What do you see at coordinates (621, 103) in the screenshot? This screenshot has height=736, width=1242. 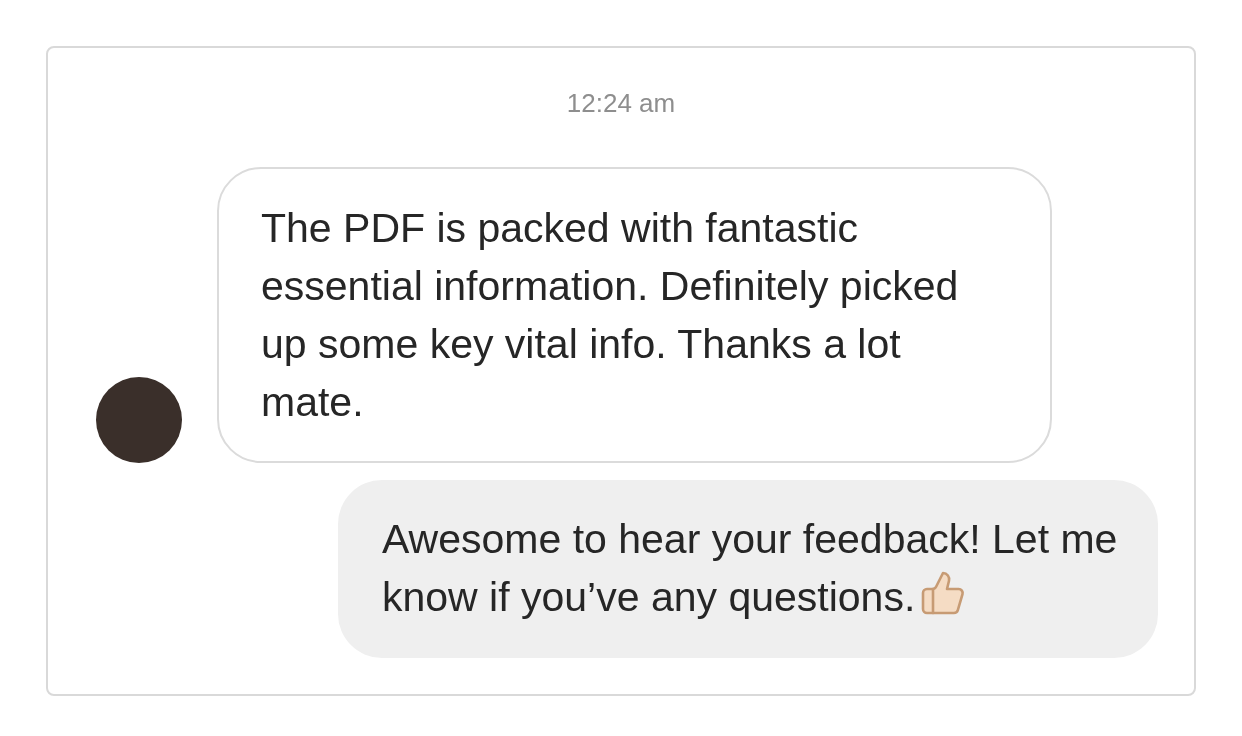 I see `timestamp: 12:24 am` at bounding box center [621, 103].